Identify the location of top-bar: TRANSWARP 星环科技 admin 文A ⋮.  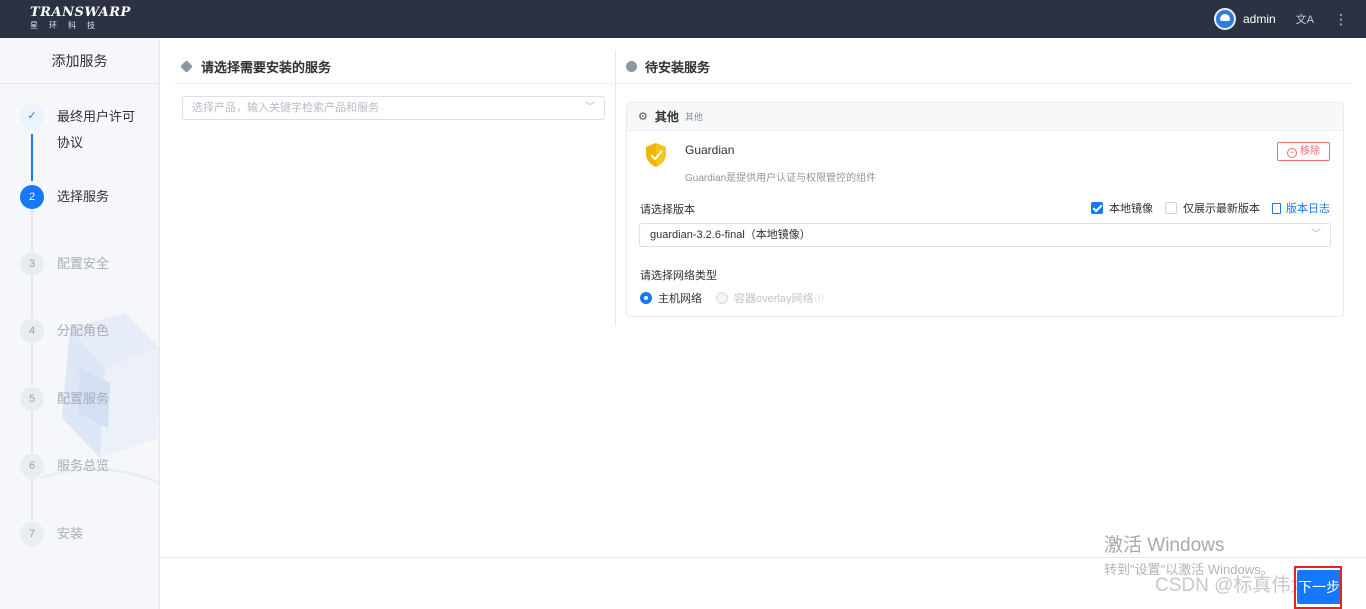
(683, 19).